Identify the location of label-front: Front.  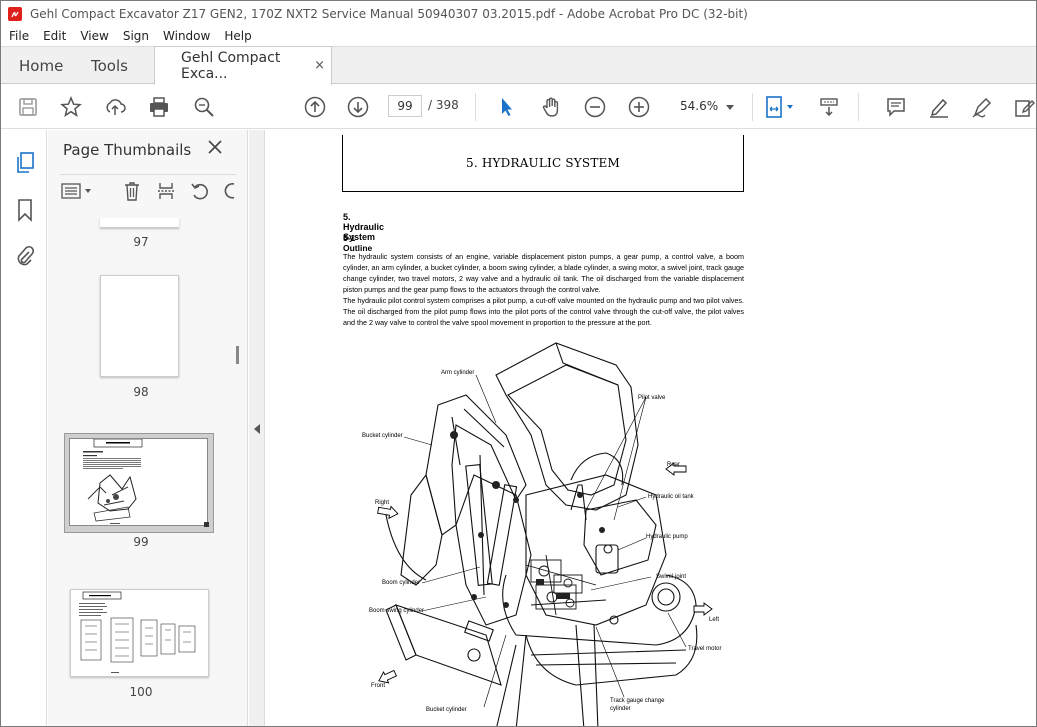
(378, 686).